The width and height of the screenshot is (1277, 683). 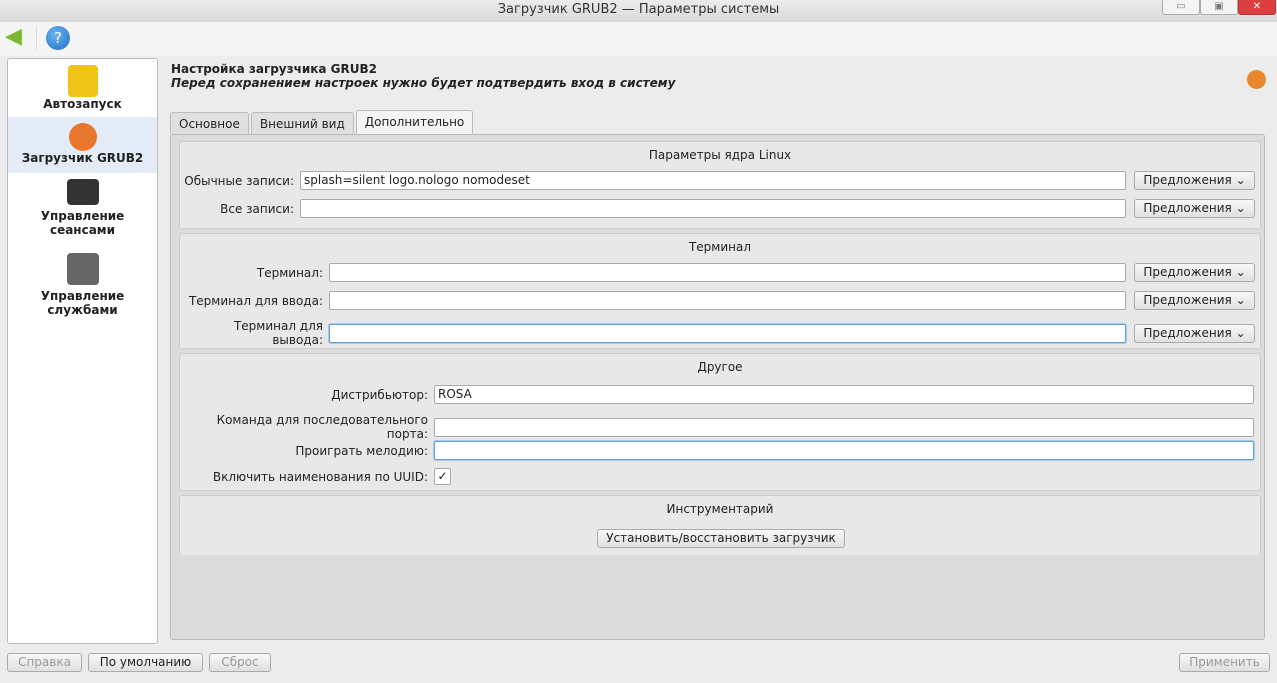 I want to click on play-tune-input, so click(x=844, y=450).